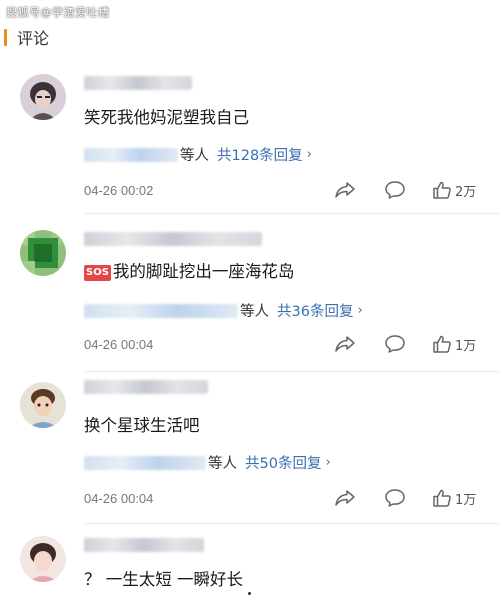 The width and height of the screenshot is (500, 599). I want to click on like-count: 2万, so click(466, 192).